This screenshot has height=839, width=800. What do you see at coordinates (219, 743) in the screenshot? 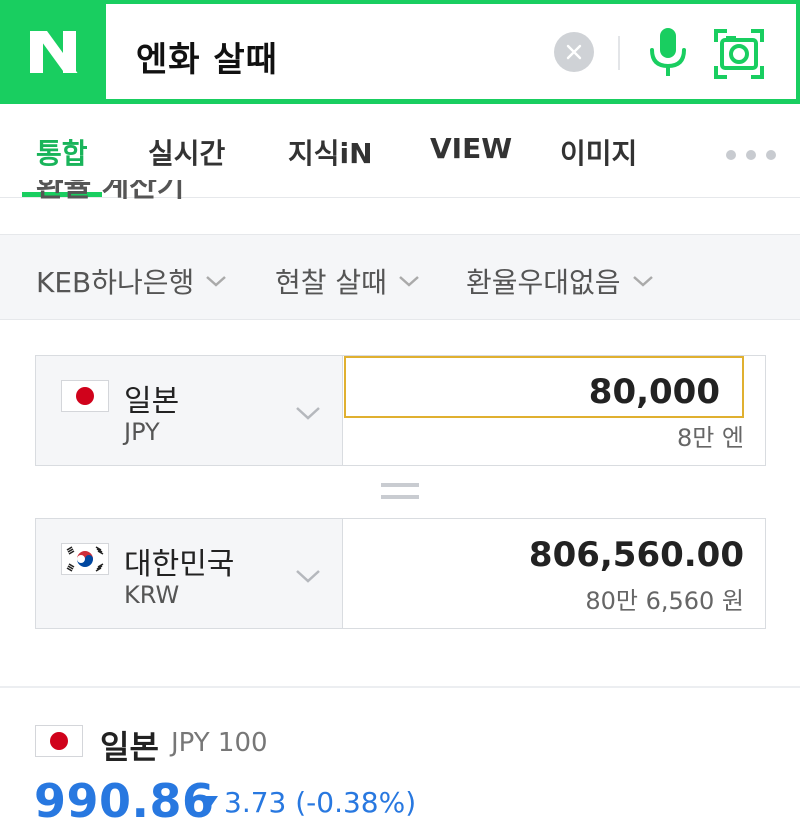
I see `rate-unit: JPY 100` at bounding box center [219, 743].